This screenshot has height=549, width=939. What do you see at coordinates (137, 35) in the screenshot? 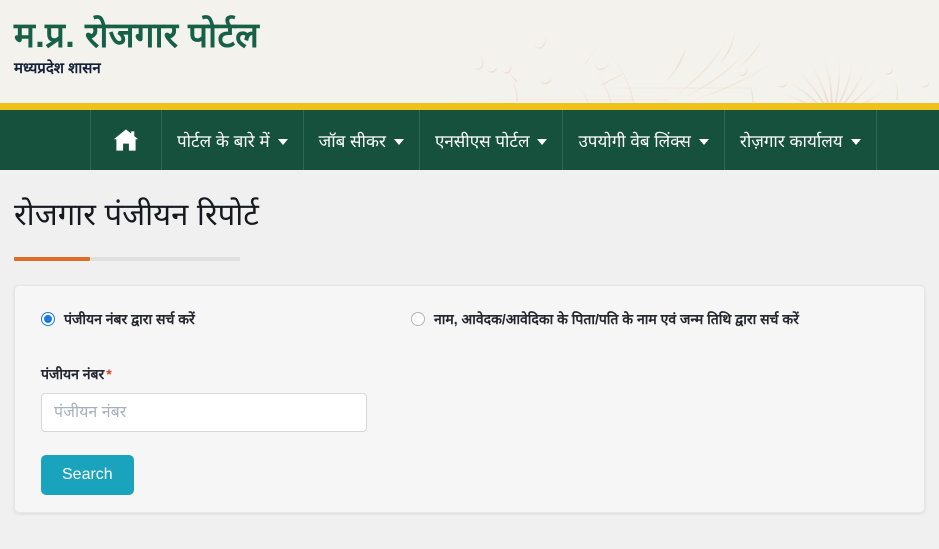
I see `brand-title: म.प्र. रोजगार पोर्टल` at bounding box center [137, 35].